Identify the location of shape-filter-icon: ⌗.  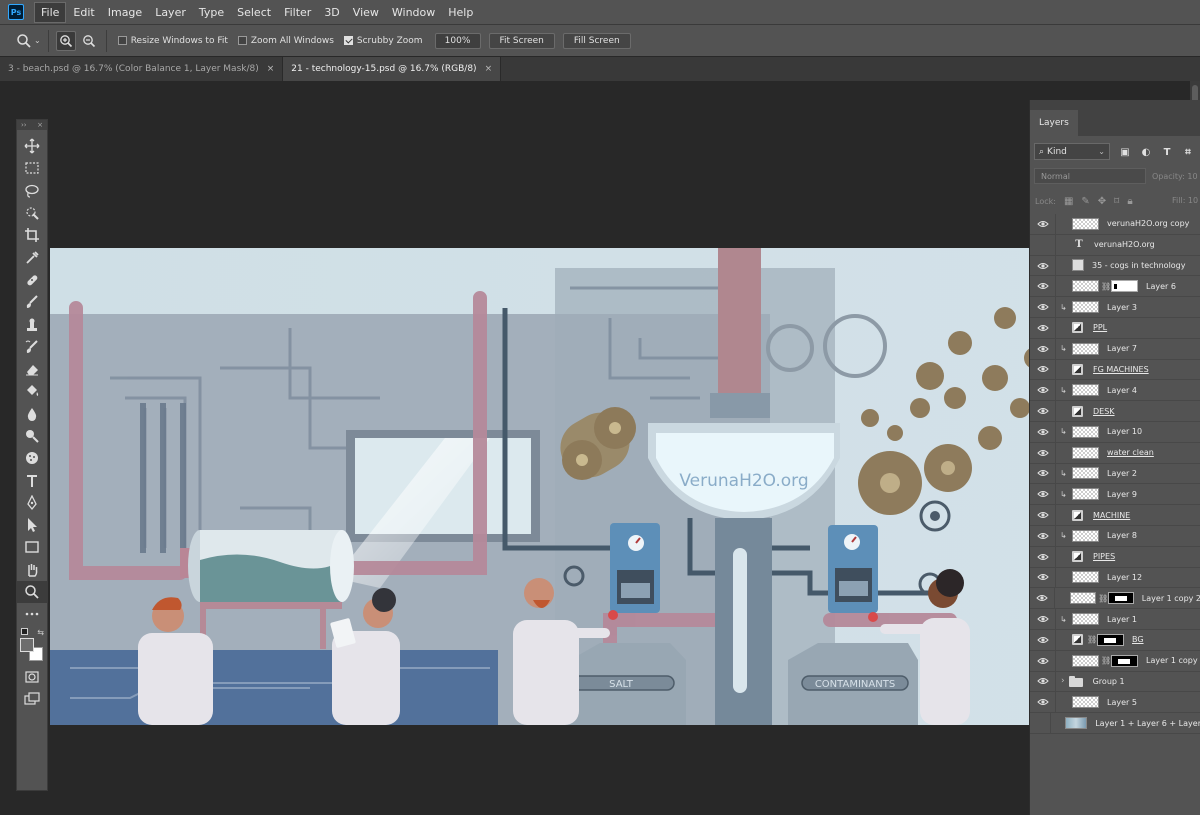
(1188, 152).